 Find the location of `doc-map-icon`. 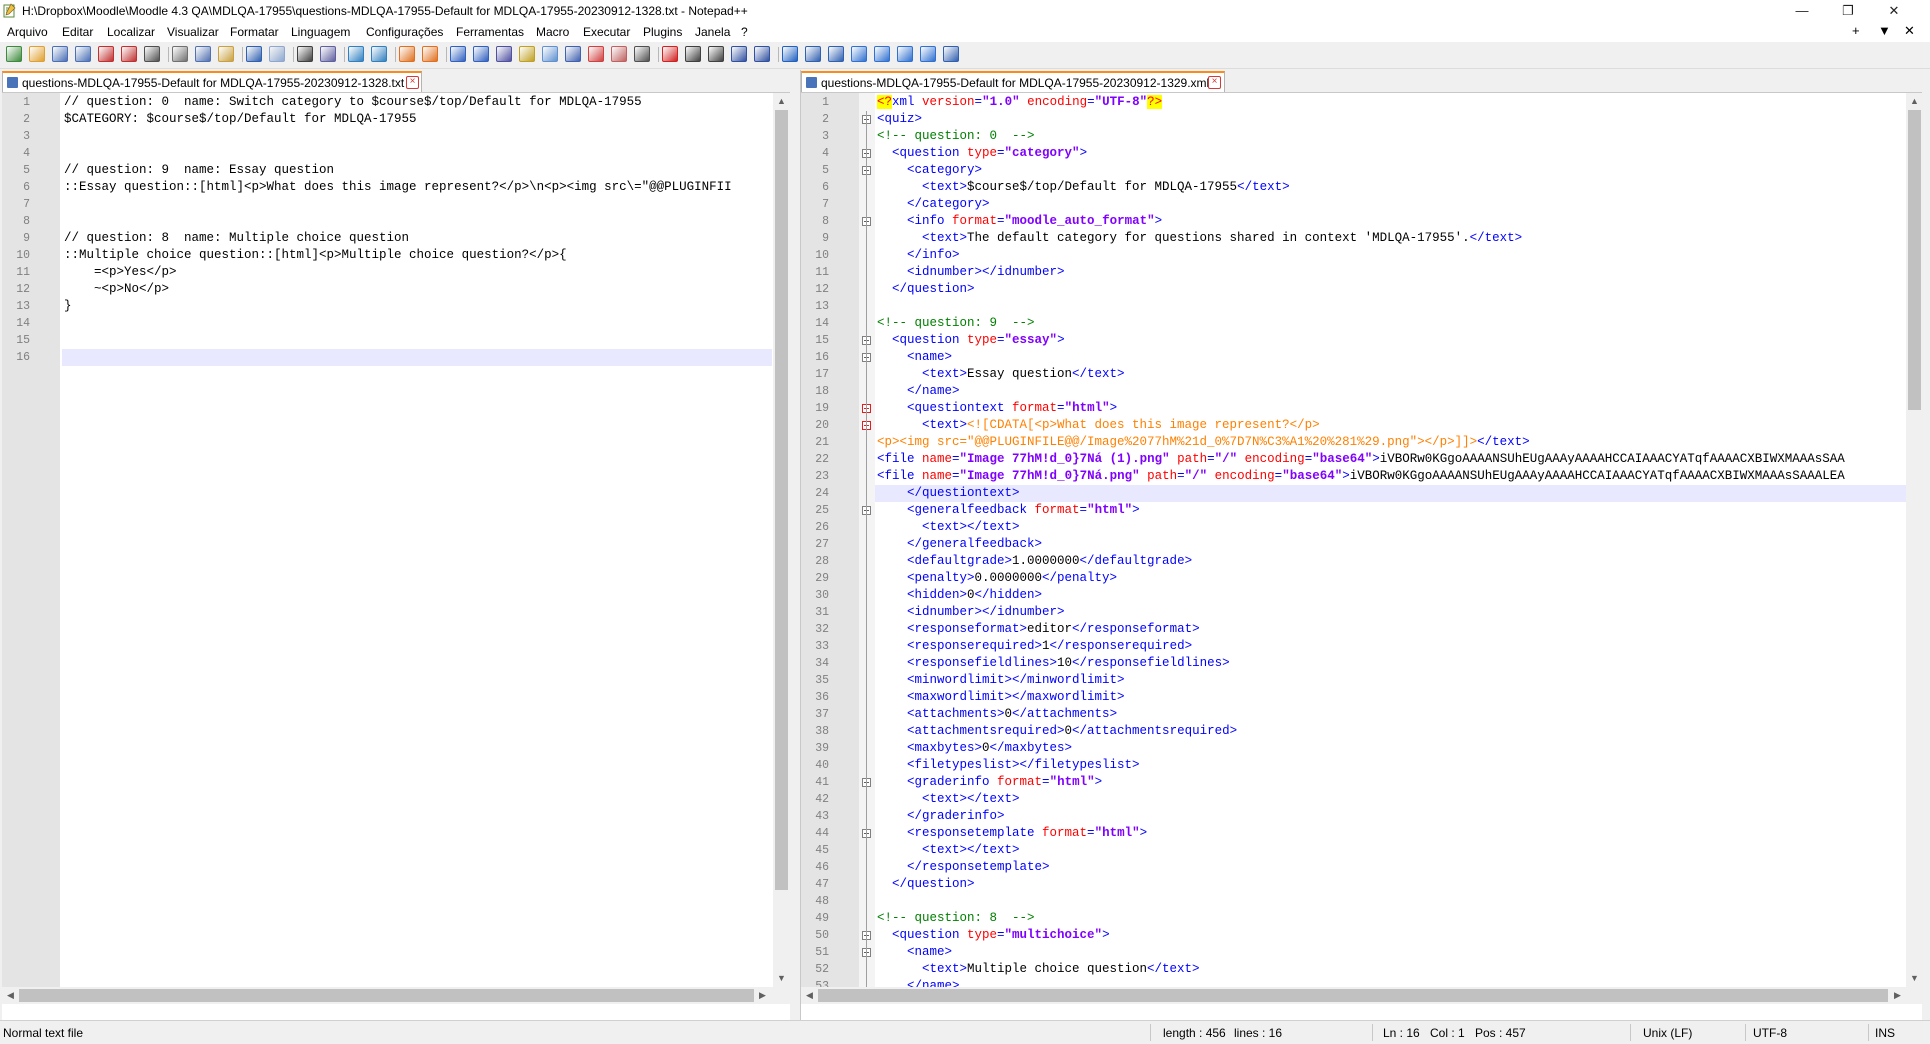

doc-map-icon is located at coordinates (550, 54).